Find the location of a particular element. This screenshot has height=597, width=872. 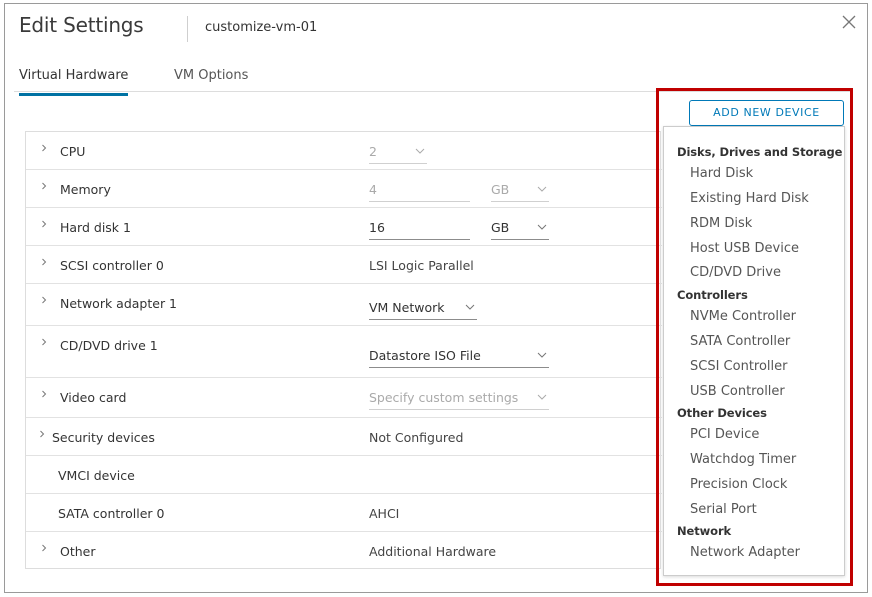

scsi-controller-label: SCSI controller 0 is located at coordinates (112, 265).